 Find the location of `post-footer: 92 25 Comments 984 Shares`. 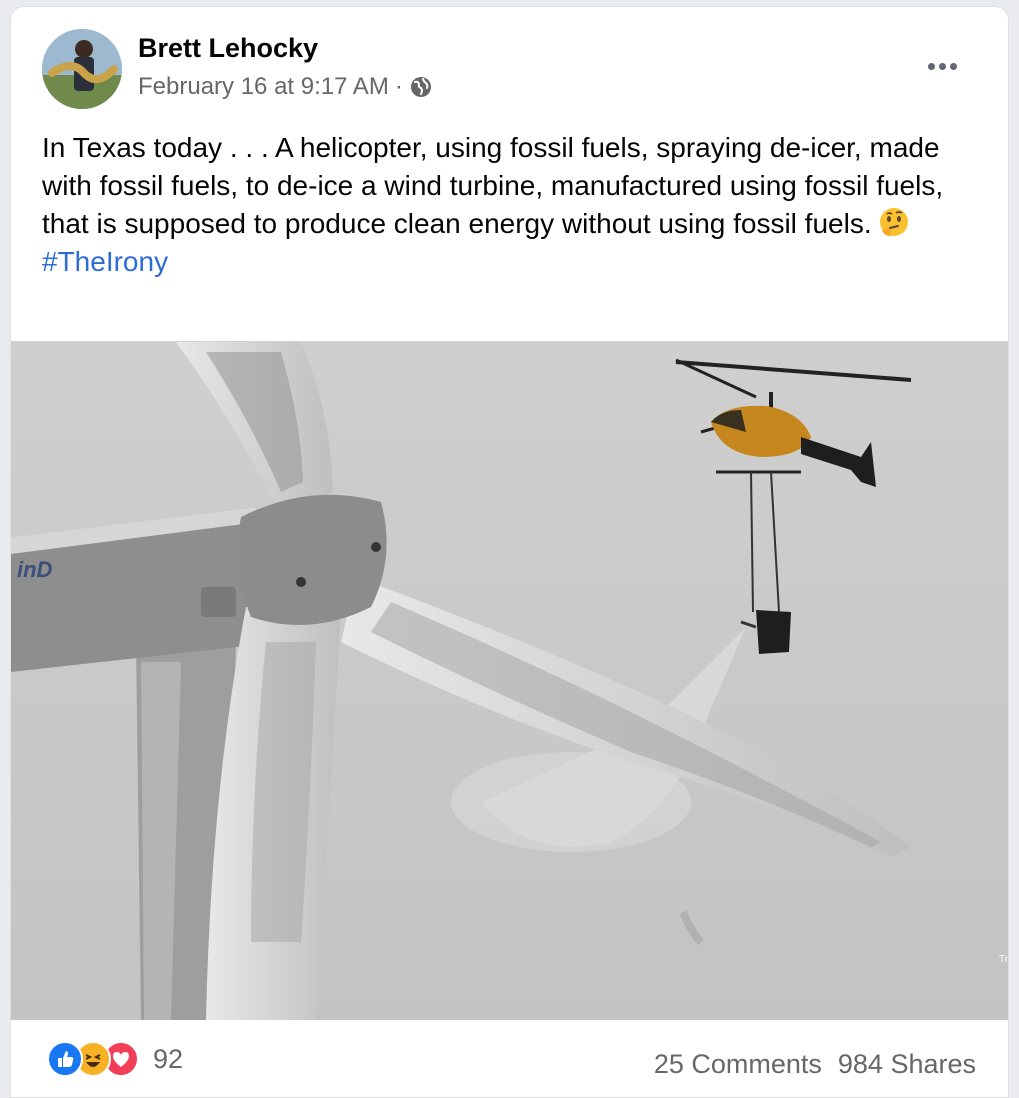

post-footer: 92 25 Comments 984 Shares is located at coordinates (509, 1058).